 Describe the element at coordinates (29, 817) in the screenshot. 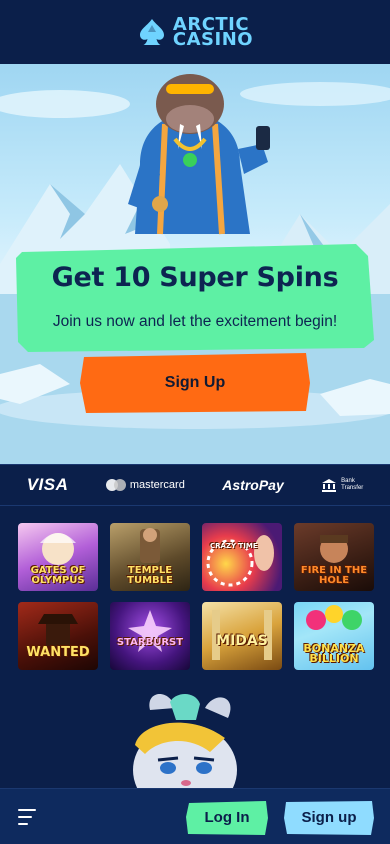

I see `menu-icon` at that location.